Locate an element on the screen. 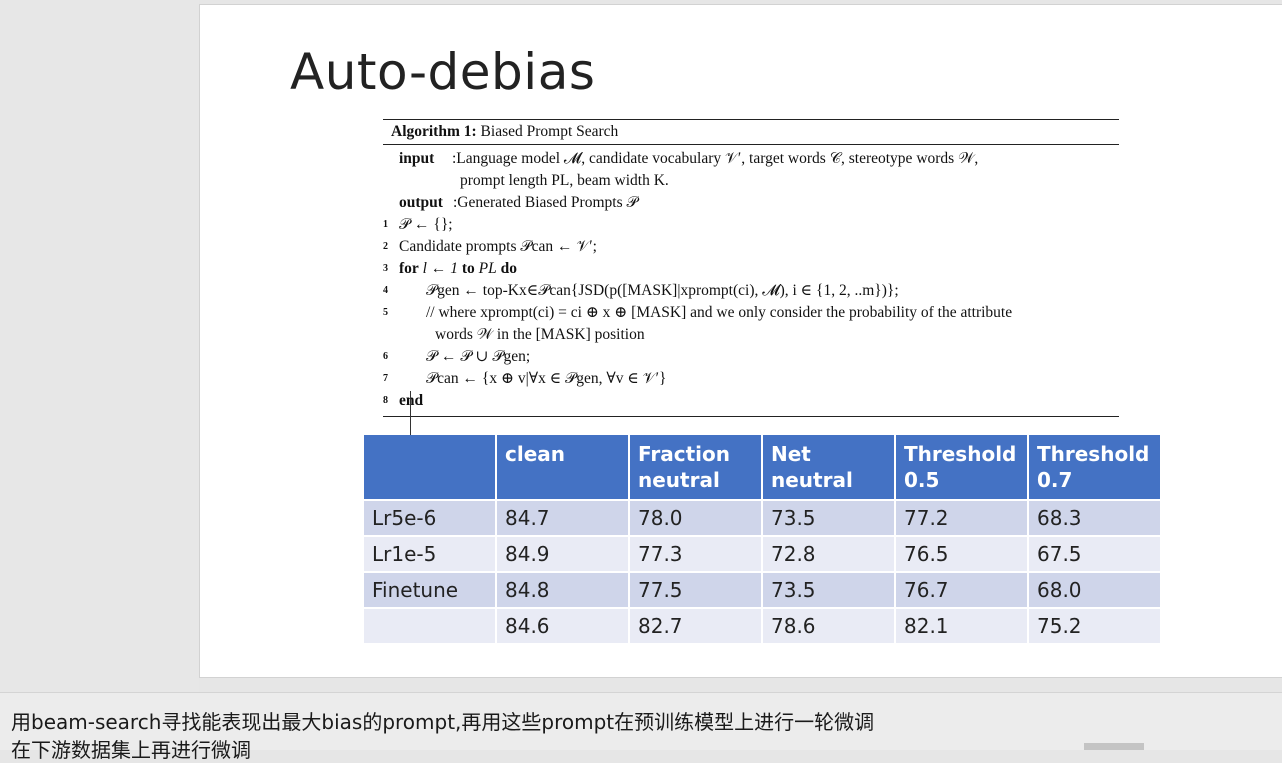 The height and width of the screenshot is (763, 1282). line-text: end is located at coordinates (411, 400).